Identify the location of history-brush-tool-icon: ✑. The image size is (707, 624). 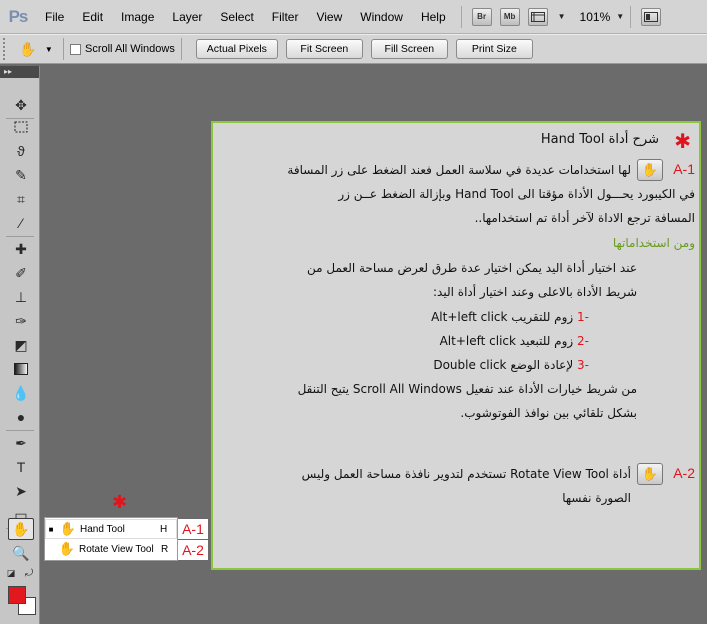
(21, 321).